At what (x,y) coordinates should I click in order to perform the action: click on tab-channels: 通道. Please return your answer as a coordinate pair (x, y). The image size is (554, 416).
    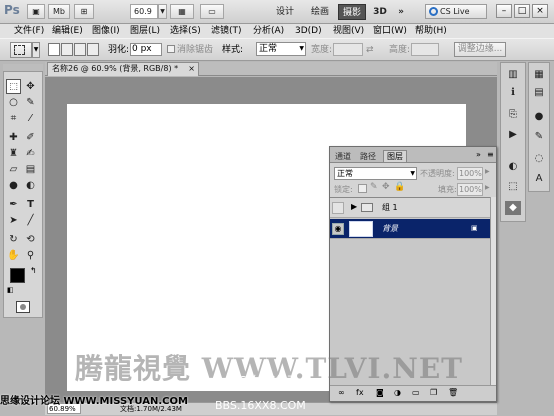
    Looking at the image, I should click on (343, 157).